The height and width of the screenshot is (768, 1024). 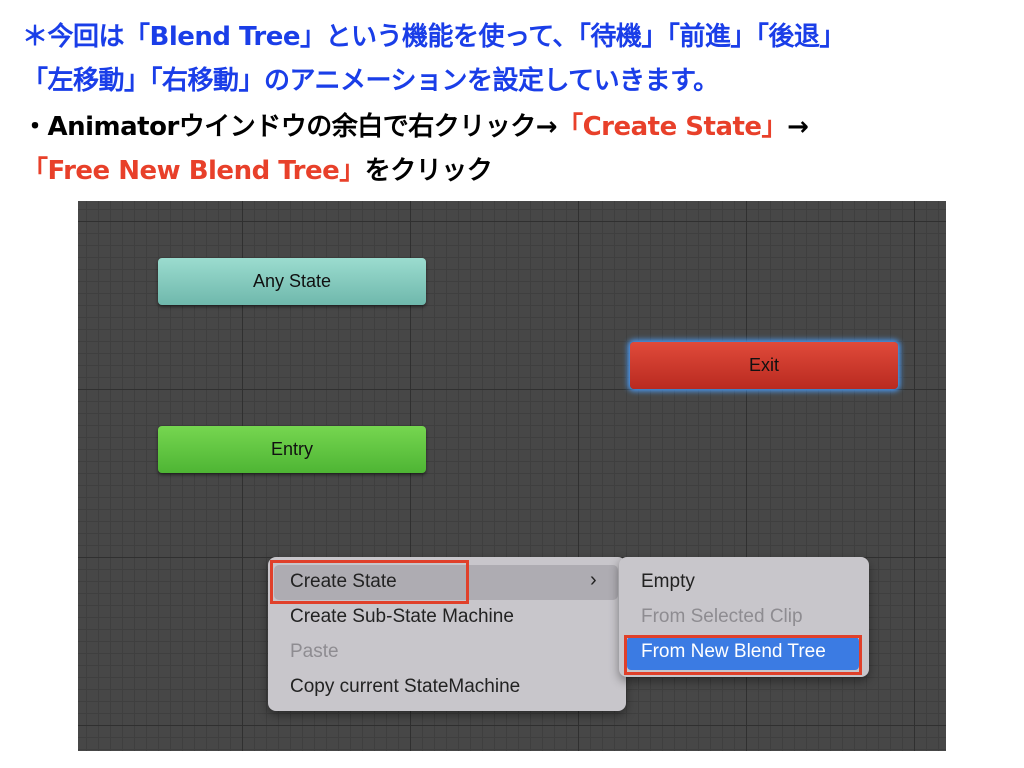 I want to click on instruction-line-4: 「Free New Blend Tree」をクリック, so click(x=257, y=168).